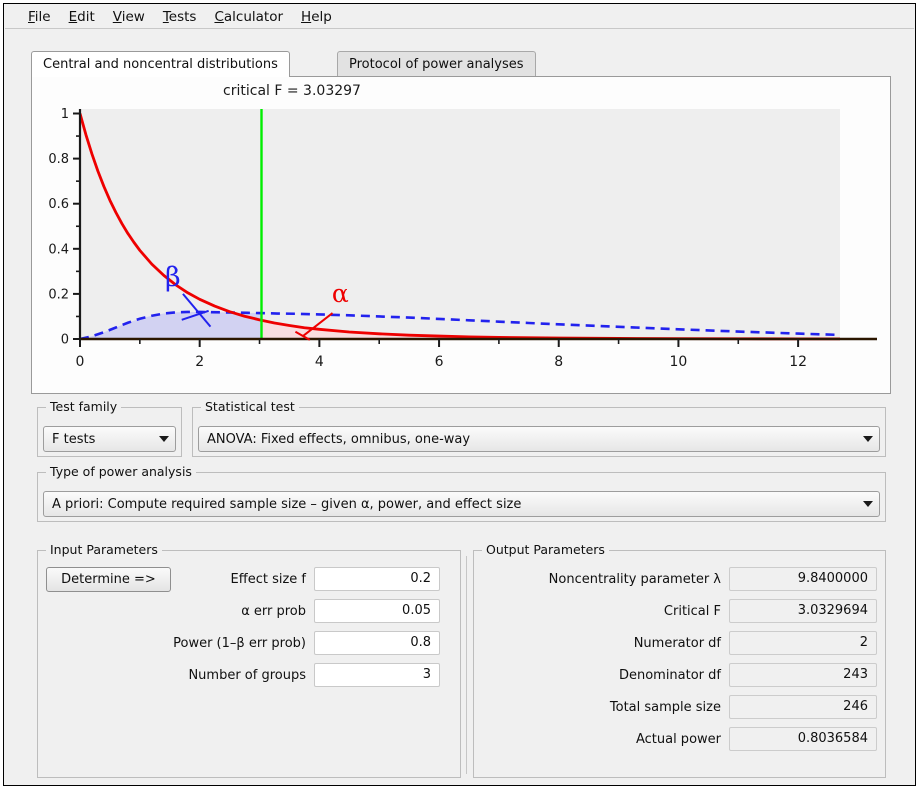 The width and height of the screenshot is (919, 789). I want to click on y-axis-tick-label: 0.6, so click(58, 204).